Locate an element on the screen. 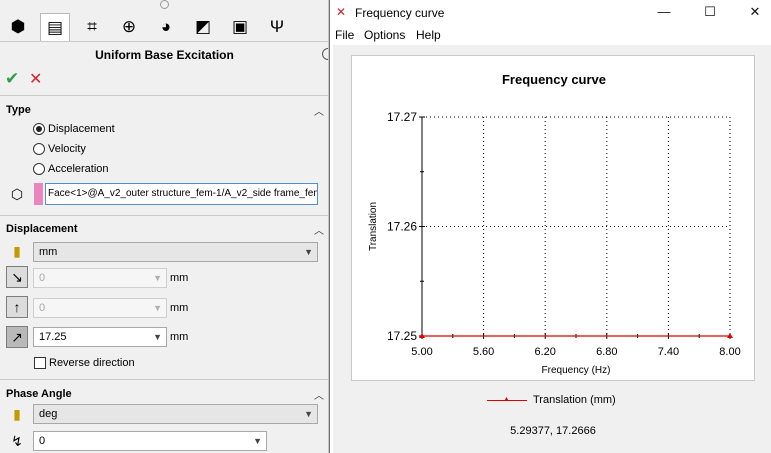 This screenshot has width=771, height=453. x-tick-label: 6.80 is located at coordinates (606, 352).